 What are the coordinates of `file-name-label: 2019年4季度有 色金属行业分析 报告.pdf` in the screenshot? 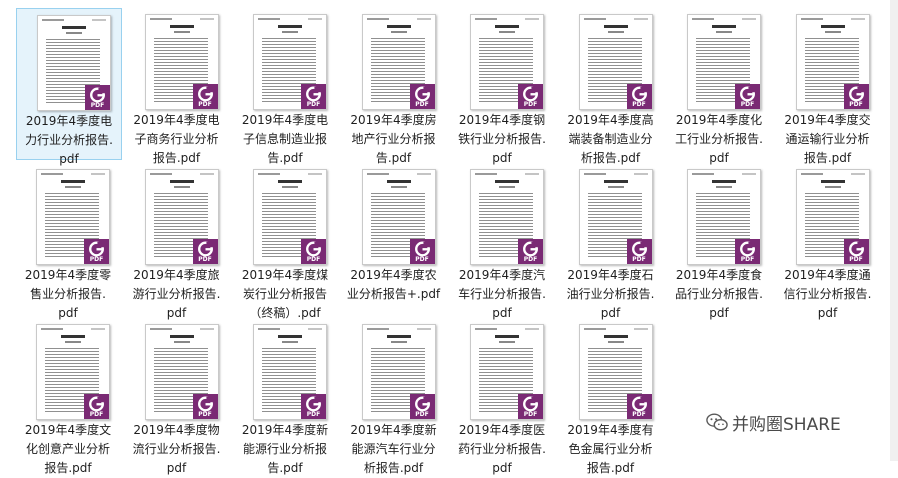 It's located at (610, 449).